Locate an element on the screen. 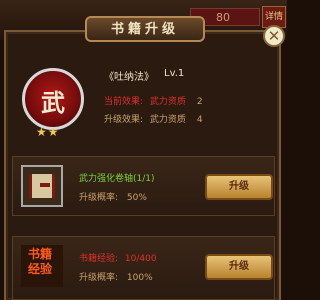 The width and height of the screenshot is (320, 300). book-exp-value: 10/400 is located at coordinates (140, 259).